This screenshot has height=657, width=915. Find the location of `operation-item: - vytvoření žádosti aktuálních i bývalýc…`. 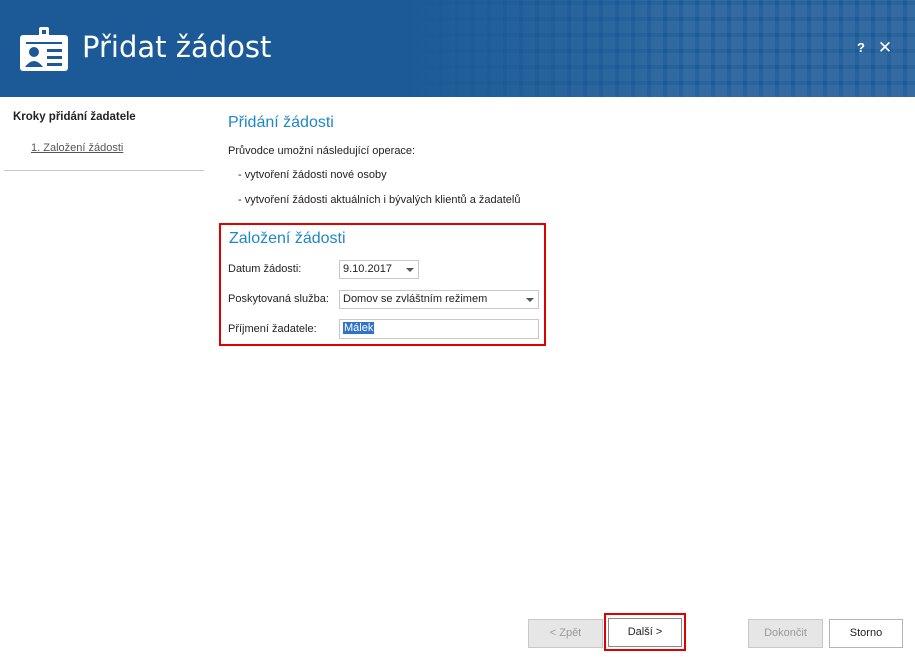

operation-item: - vytvoření žádosti aktuálních i bývalýc… is located at coordinates (379, 200).